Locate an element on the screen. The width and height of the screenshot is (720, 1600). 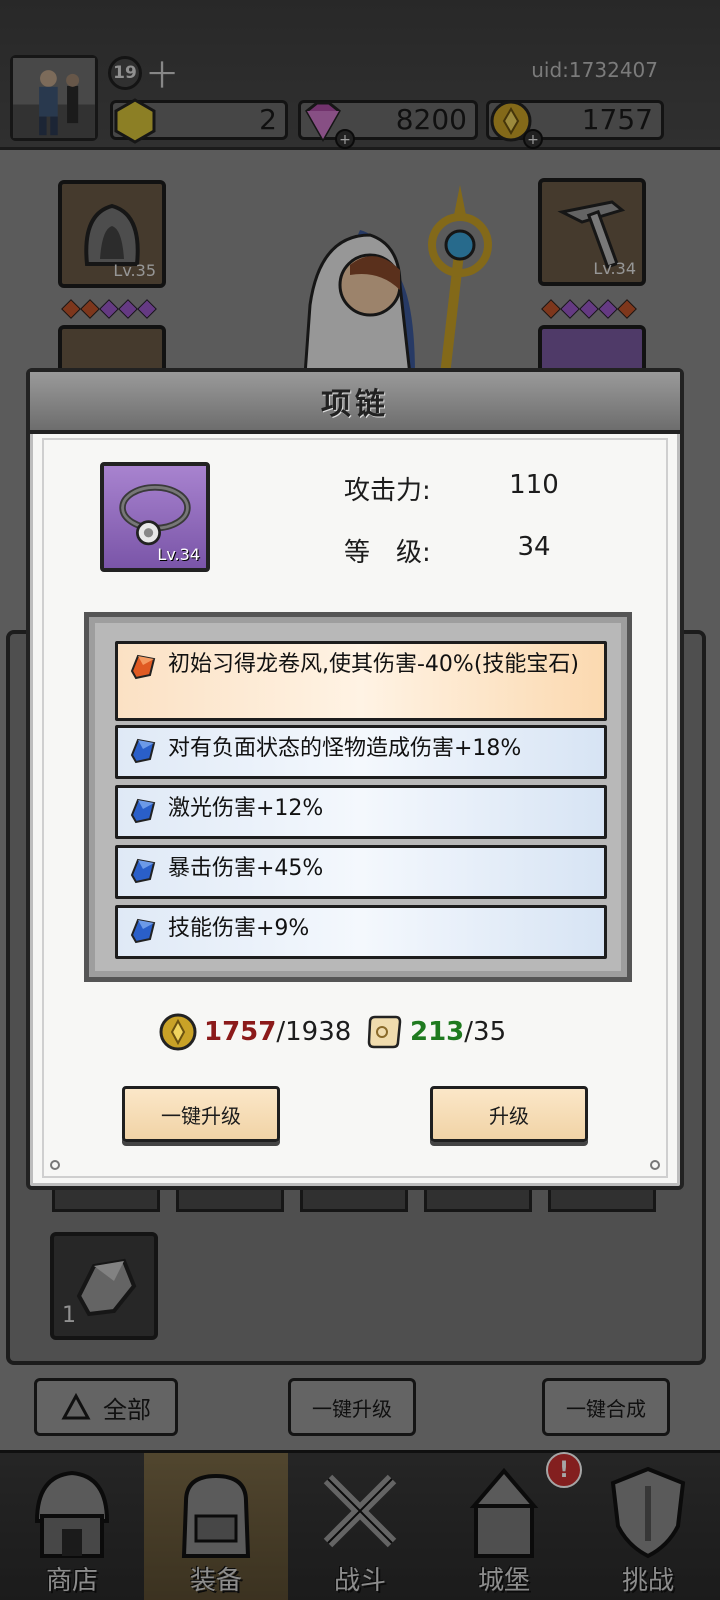
level-stat: 等 级: 34 is located at coordinates (459, 550).